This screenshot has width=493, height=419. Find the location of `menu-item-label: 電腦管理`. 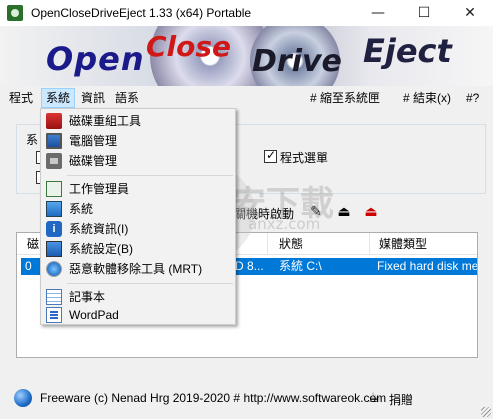

menu-item-label: 電腦管理 is located at coordinates (93, 141).